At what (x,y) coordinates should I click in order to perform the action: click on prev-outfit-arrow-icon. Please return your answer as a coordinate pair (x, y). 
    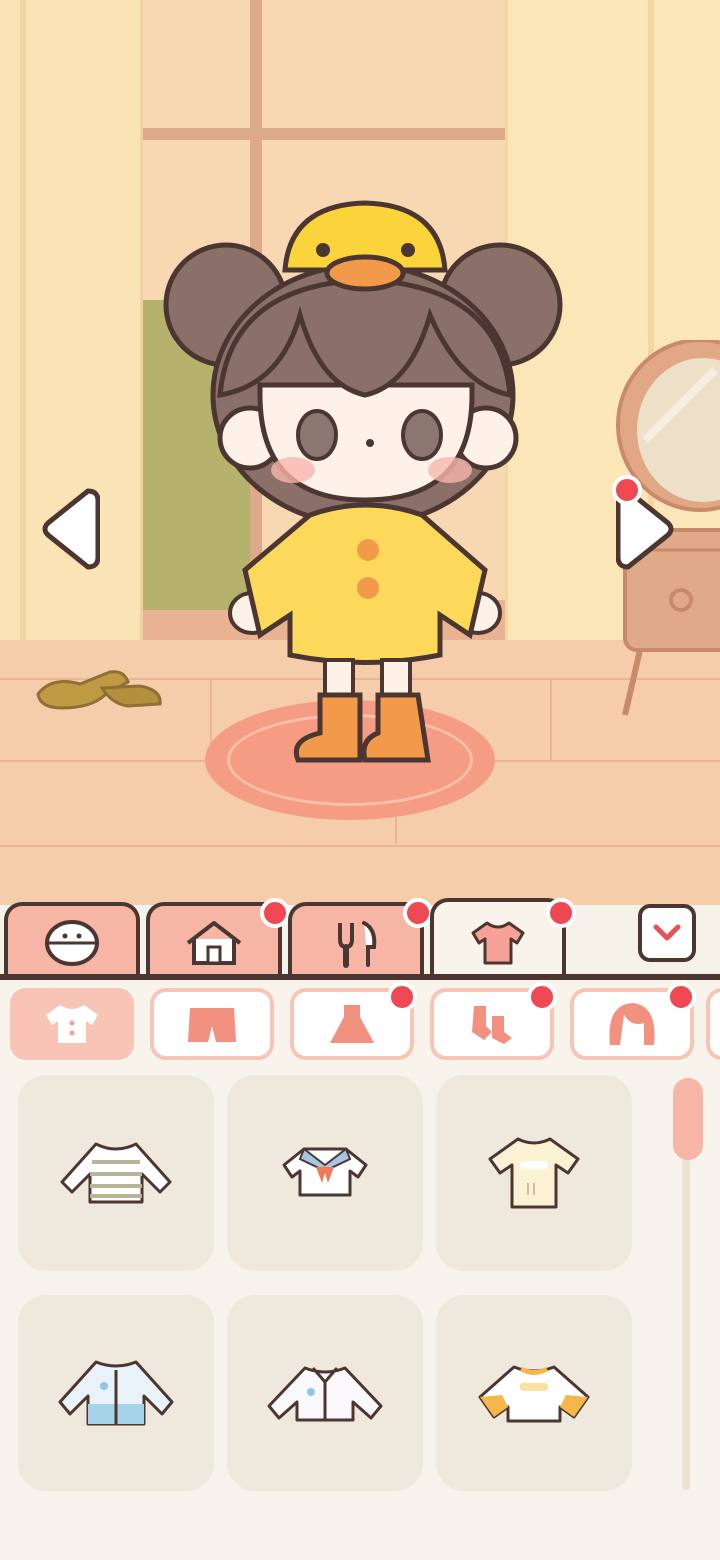
    Looking at the image, I should click on (69, 529).